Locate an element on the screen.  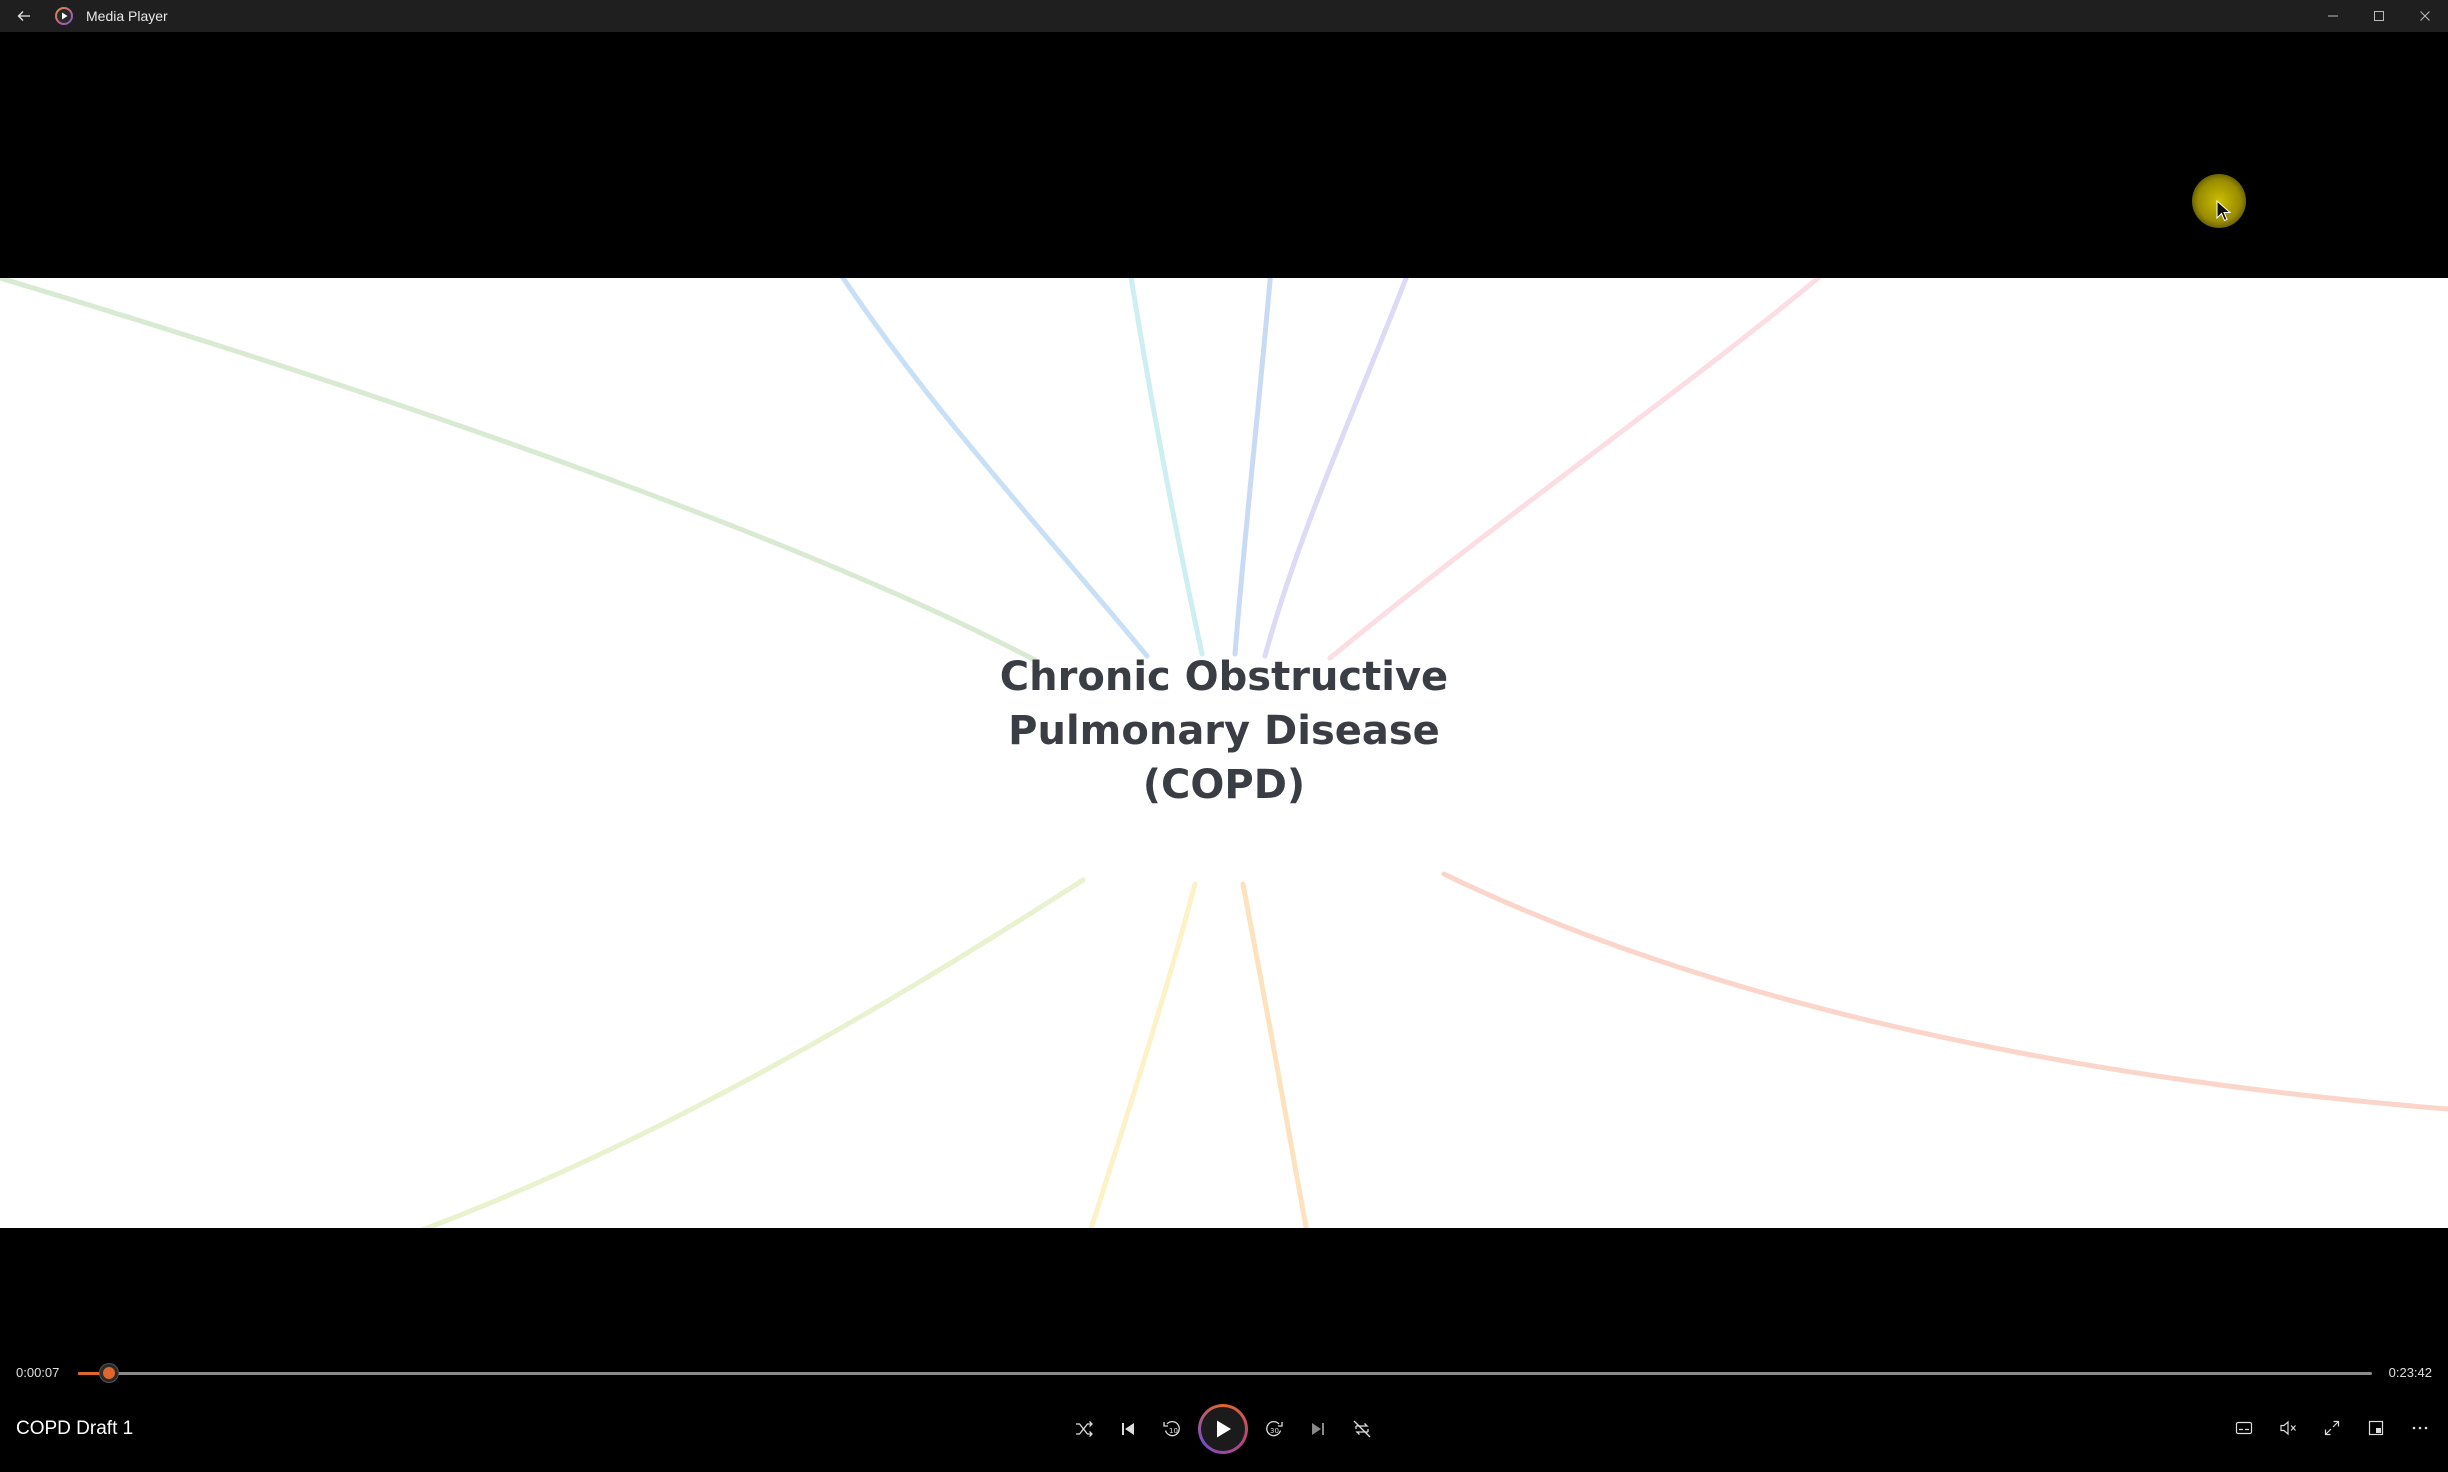
subtitles-icon is located at coordinates (2244, 1428).